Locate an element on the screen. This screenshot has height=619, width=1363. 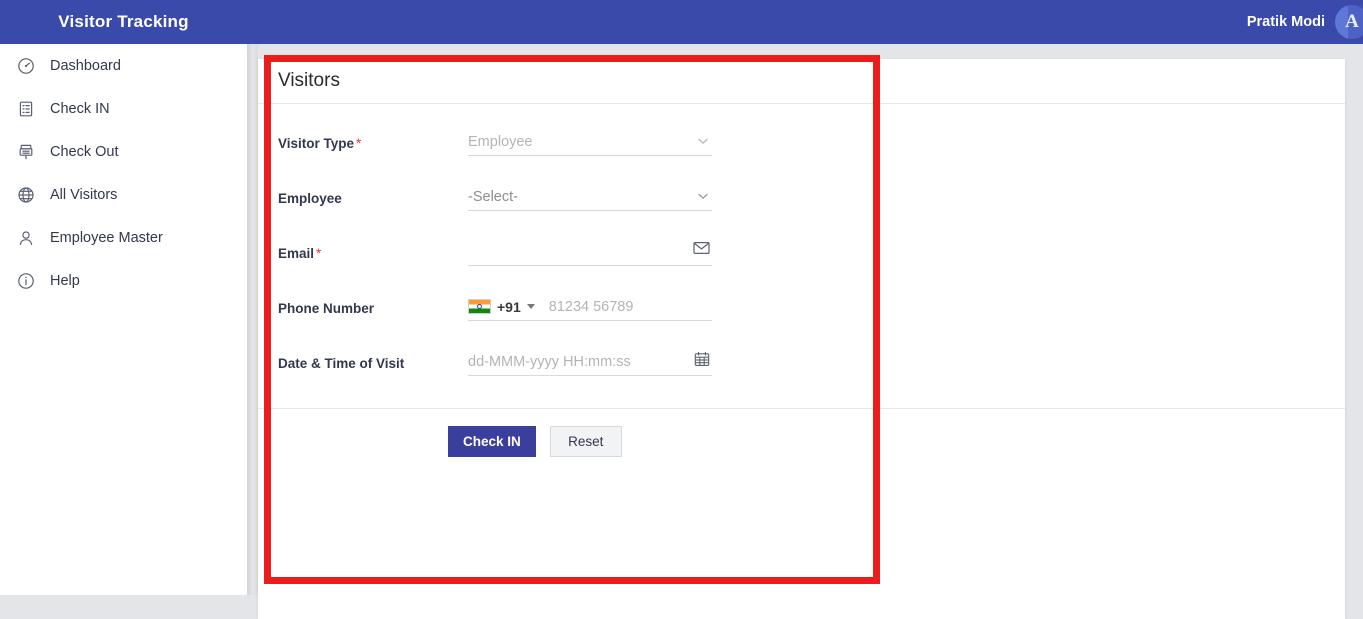
phone-field: +91 81234 56789 is located at coordinates (590, 304).